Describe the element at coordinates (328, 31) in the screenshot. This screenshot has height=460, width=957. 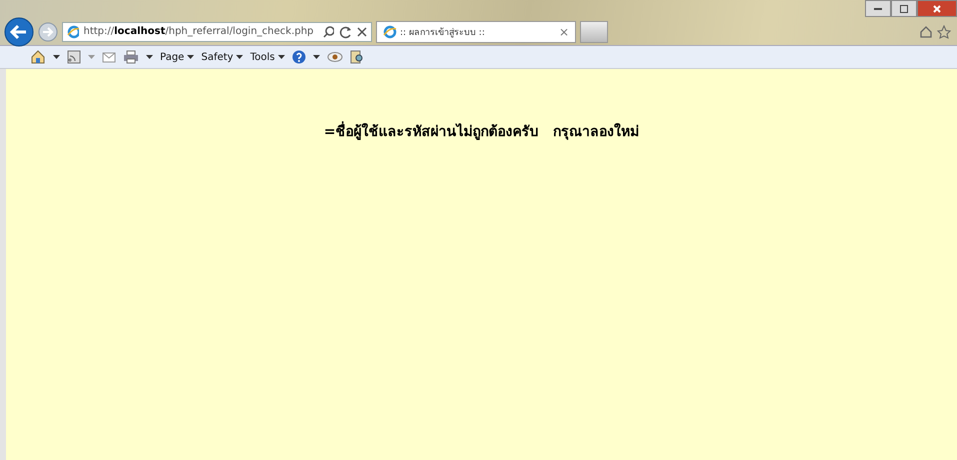
I see `search-icon` at that location.